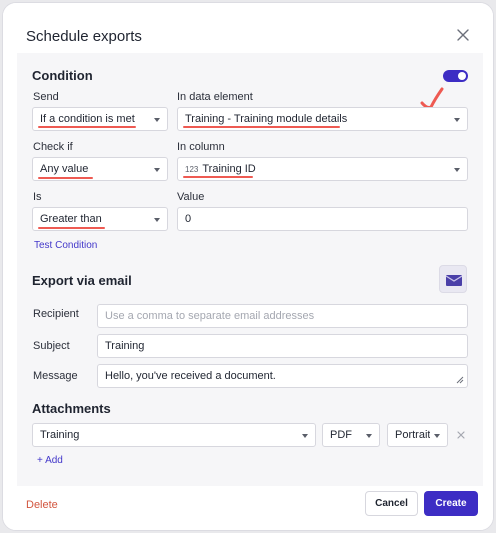 The image size is (496, 533). What do you see at coordinates (190, 376) in the screenshot?
I see `message-value: Hello, you've received a document.` at bounding box center [190, 376].